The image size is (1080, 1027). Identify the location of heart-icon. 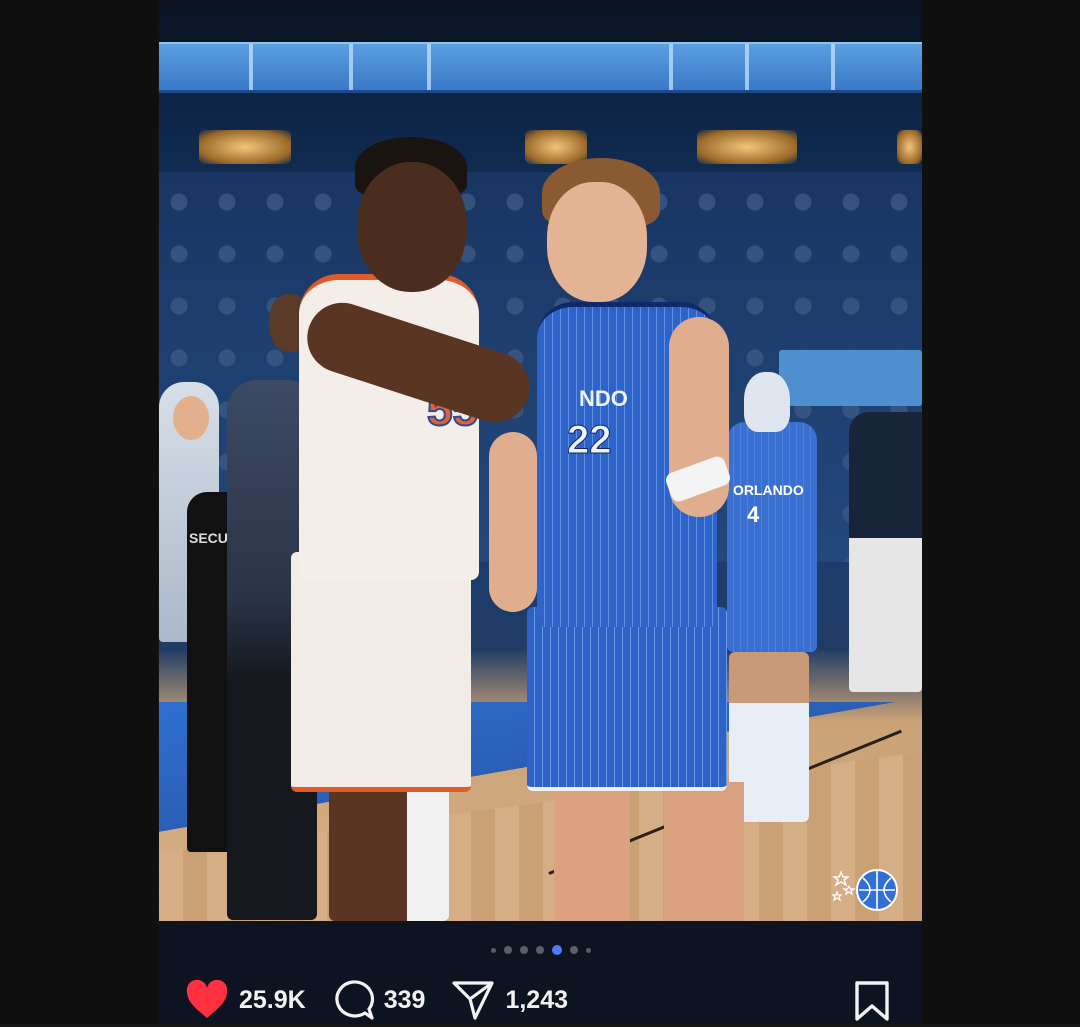
(207, 999).